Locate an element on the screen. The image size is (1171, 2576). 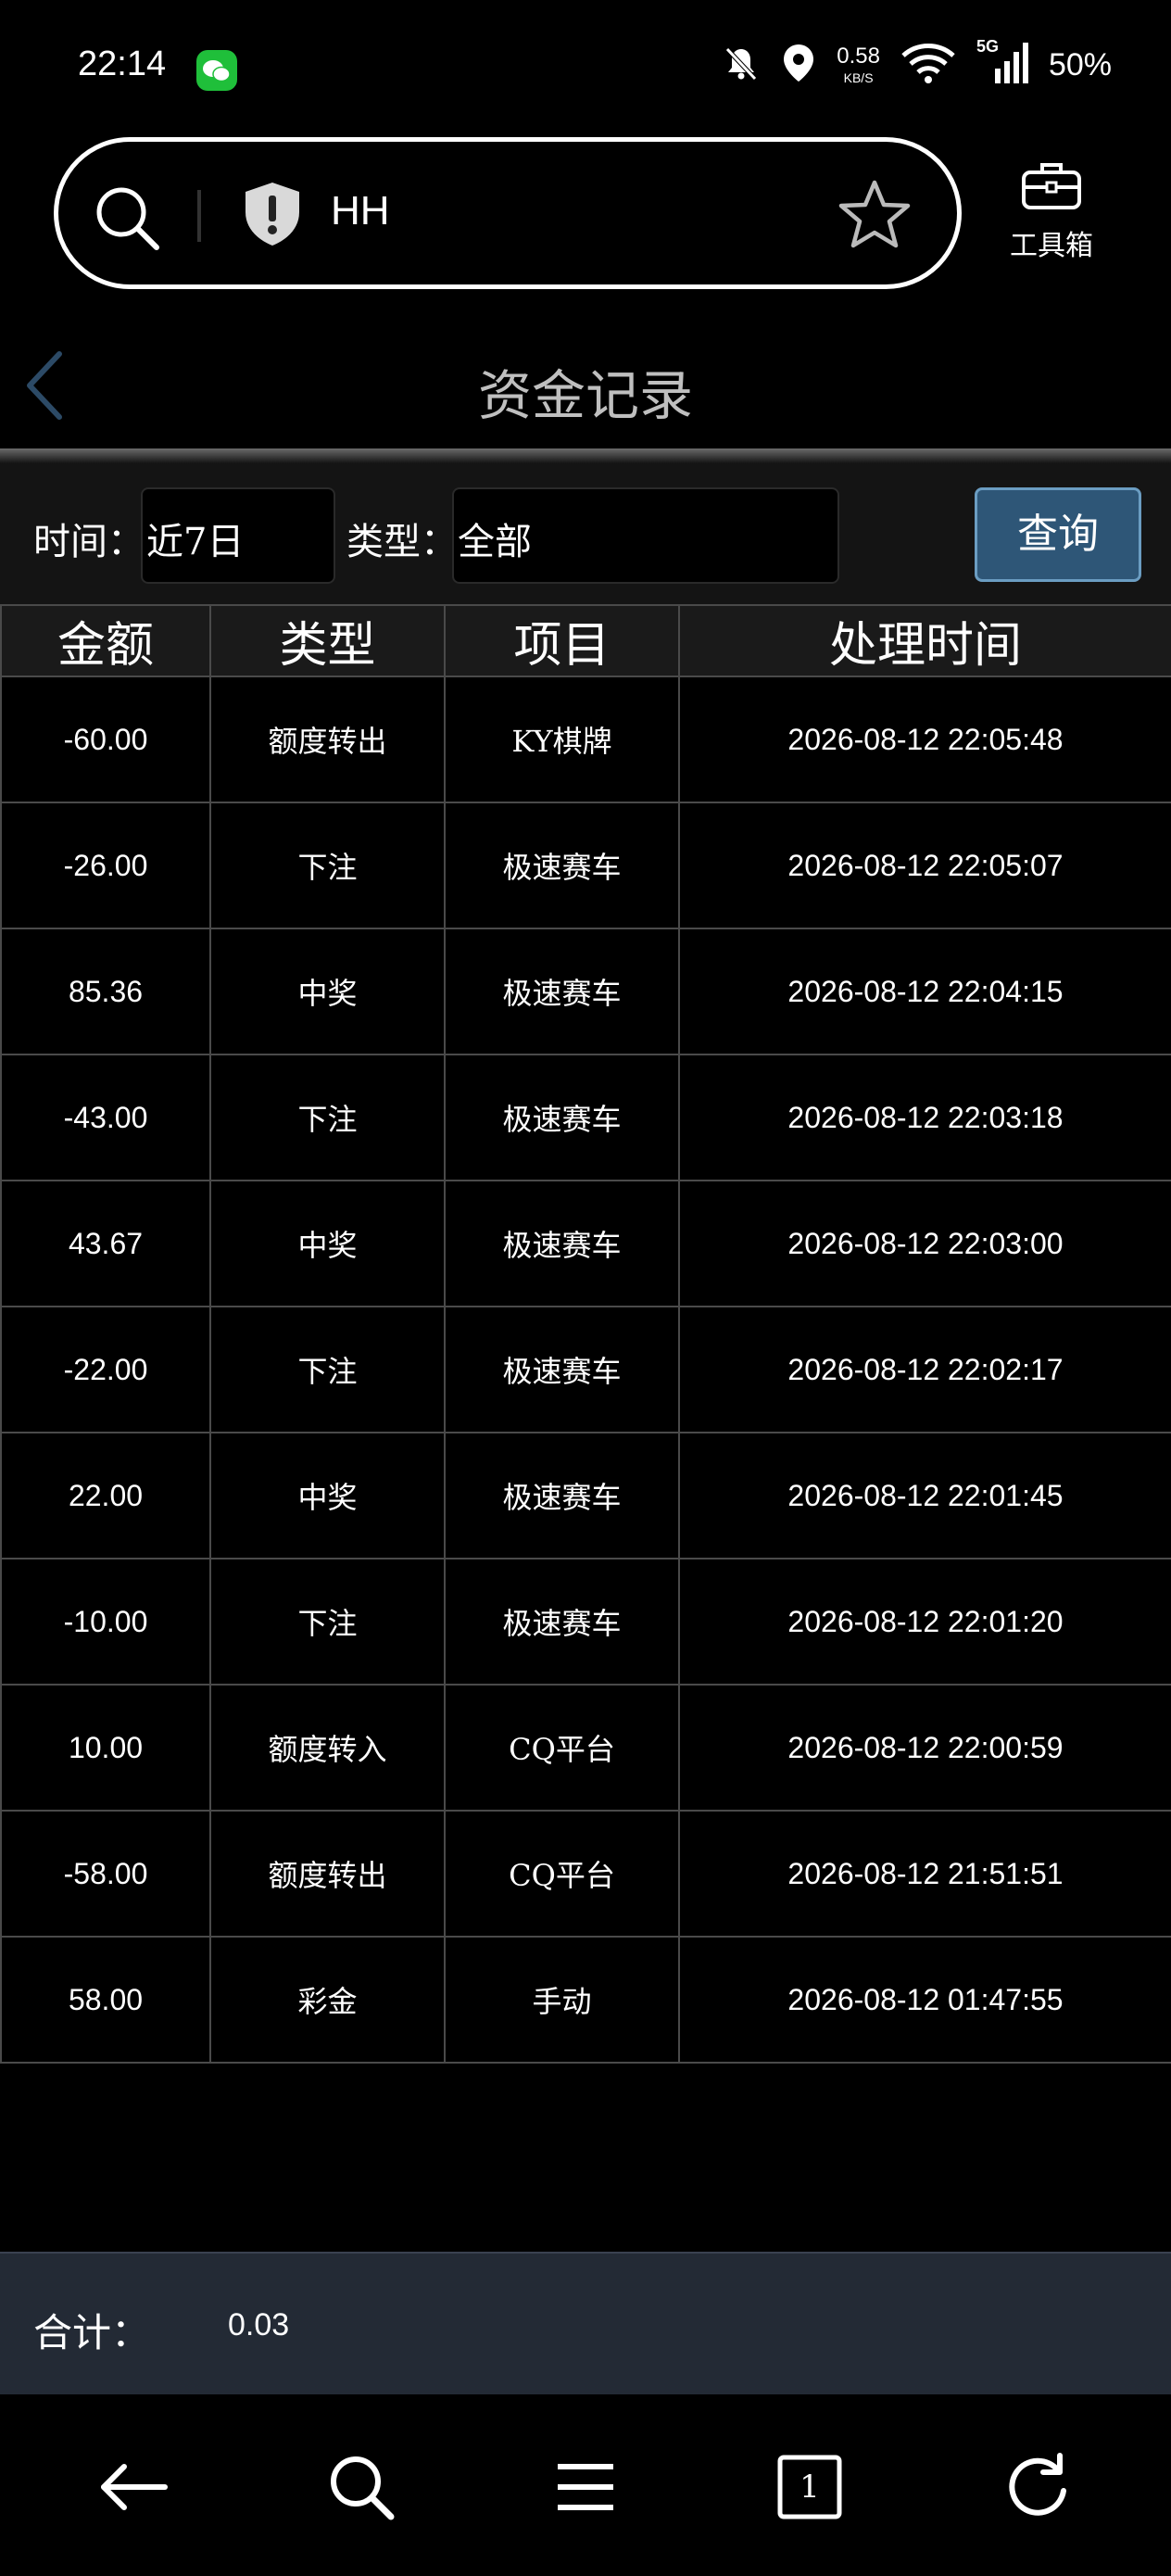
amount-cell: -10.00 is located at coordinates (106, 1622).